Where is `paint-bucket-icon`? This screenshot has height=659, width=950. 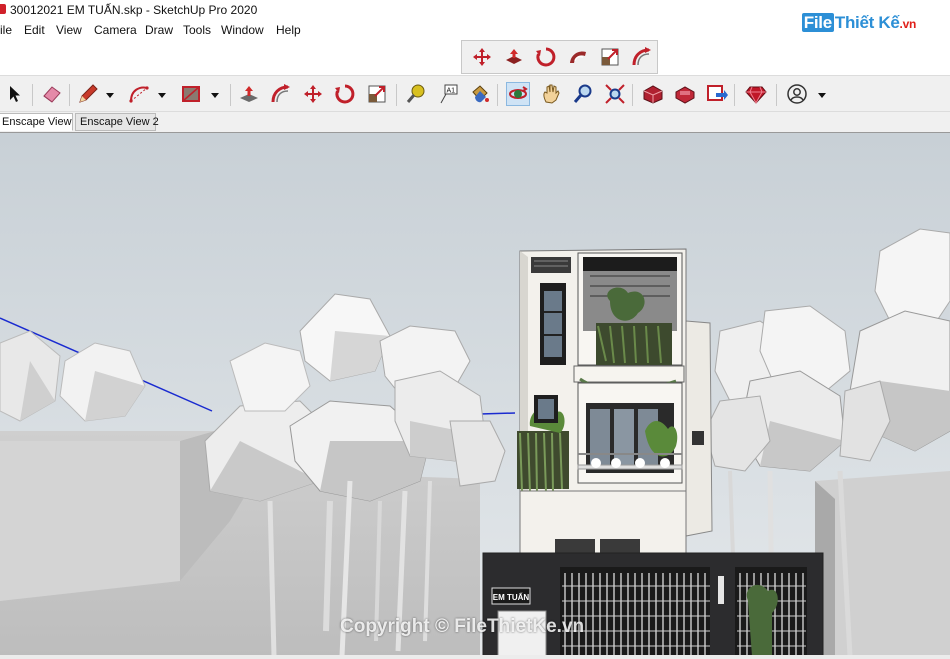
paint-bucket-icon is located at coordinates (480, 94).